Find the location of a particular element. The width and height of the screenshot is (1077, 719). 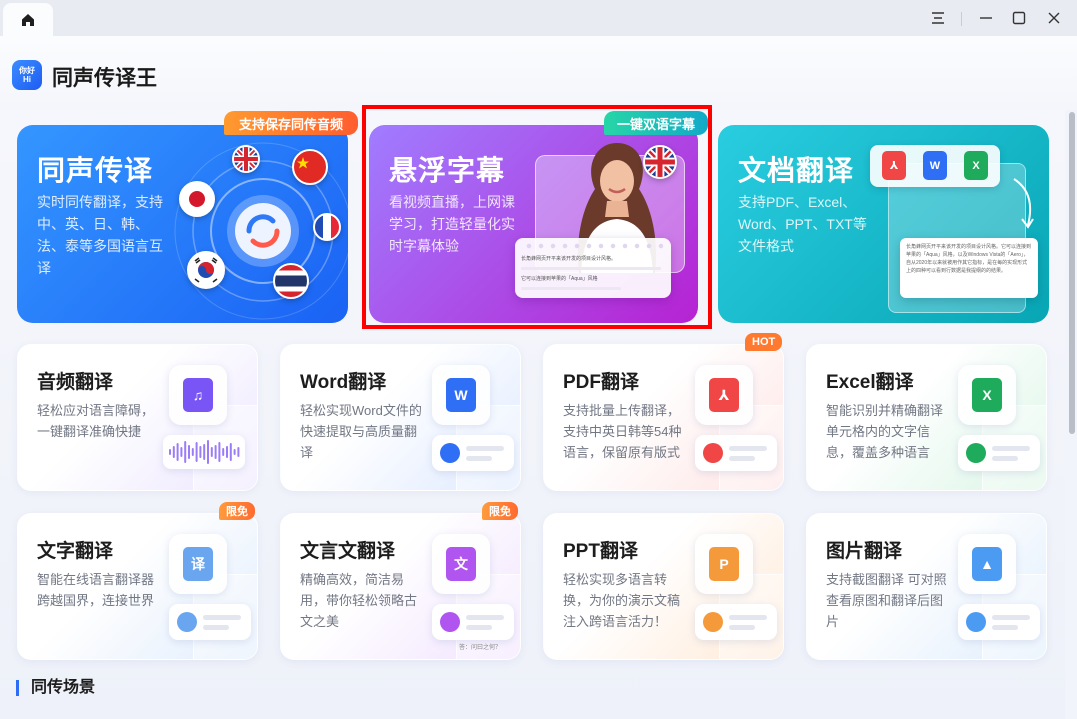

app-logo: 你好 Hi is located at coordinates (27, 75).